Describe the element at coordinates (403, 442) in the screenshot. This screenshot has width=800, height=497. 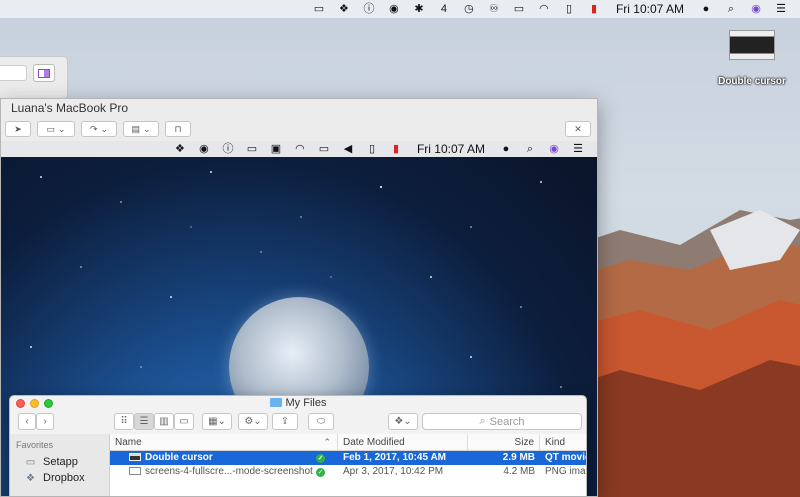
I see `column-header-date: Date Modified` at that location.